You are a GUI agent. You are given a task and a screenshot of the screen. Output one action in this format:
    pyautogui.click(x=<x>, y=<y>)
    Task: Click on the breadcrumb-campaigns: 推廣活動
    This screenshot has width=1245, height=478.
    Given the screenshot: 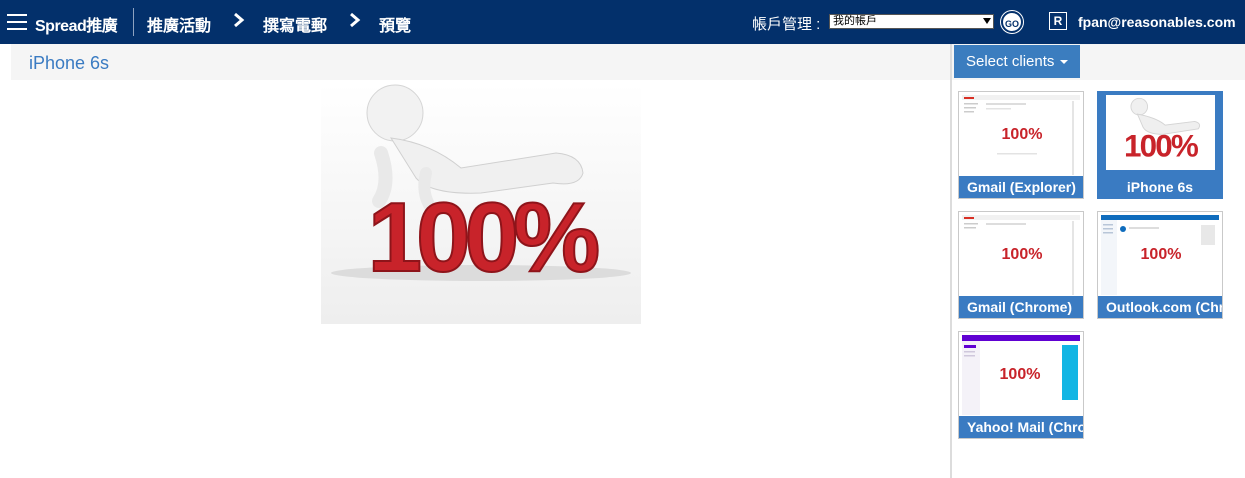 What is the action you would take?
    pyautogui.click(x=179, y=24)
    